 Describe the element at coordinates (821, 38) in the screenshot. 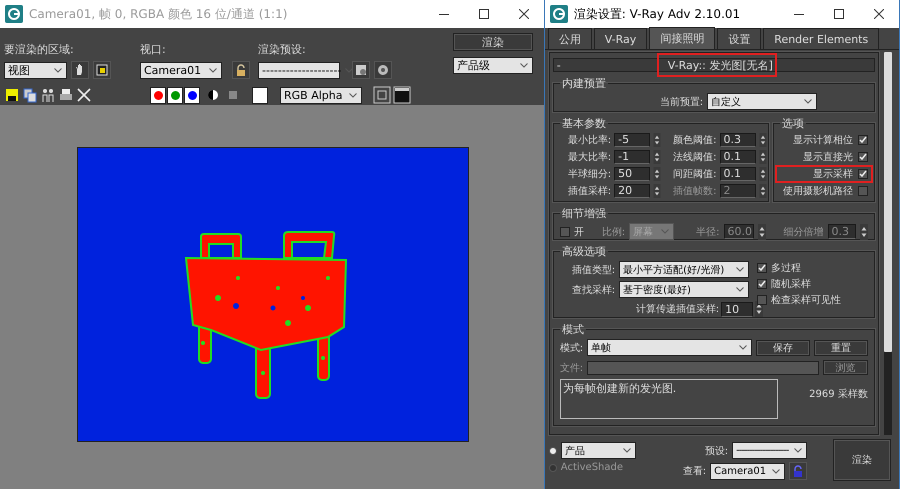

I see `tab: Render Elements` at that location.